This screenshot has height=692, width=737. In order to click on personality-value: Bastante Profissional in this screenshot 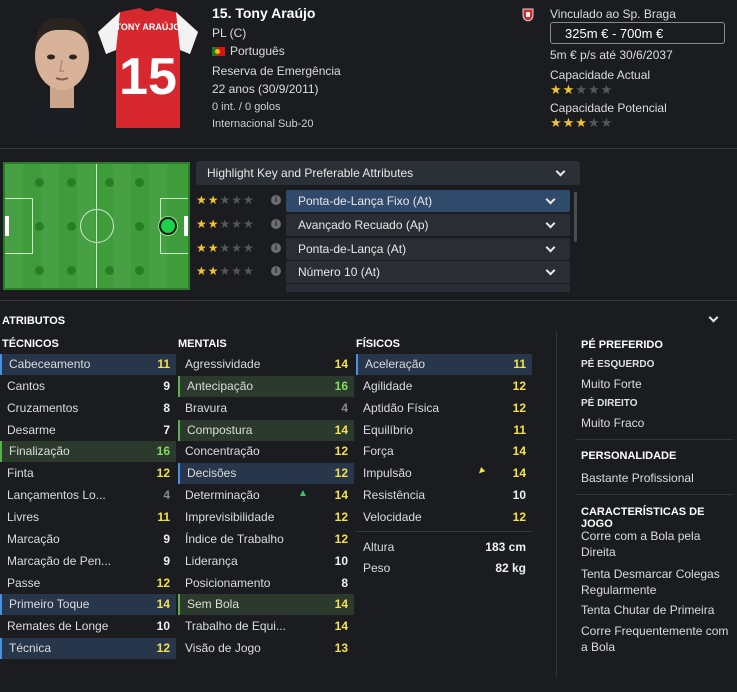, I will do `click(656, 478)`.